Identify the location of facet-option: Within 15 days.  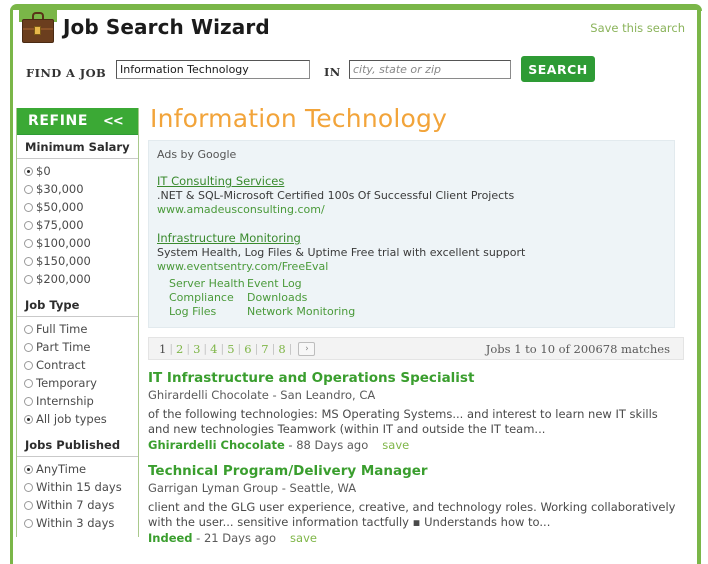
(77, 487).